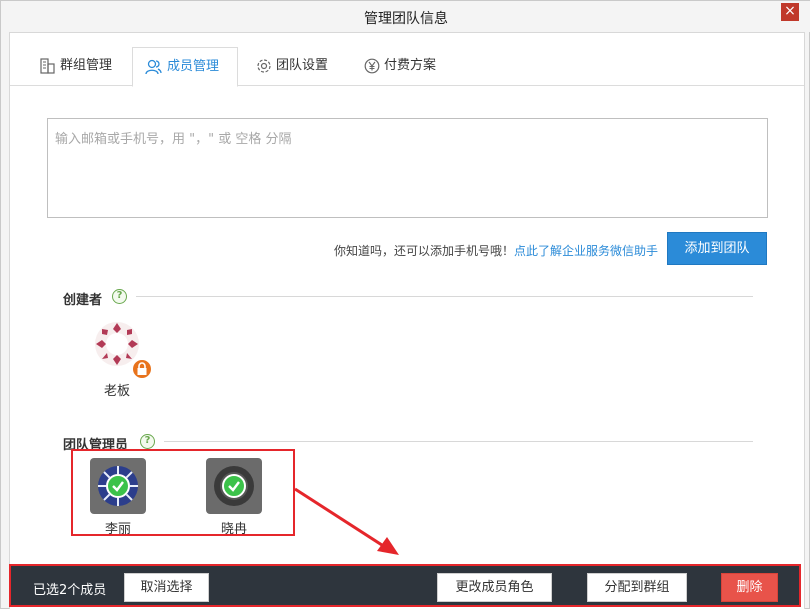 The height and width of the screenshot is (609, 810). I want to click on assign-to-group-button: 分配到群组, so click(637, 587).